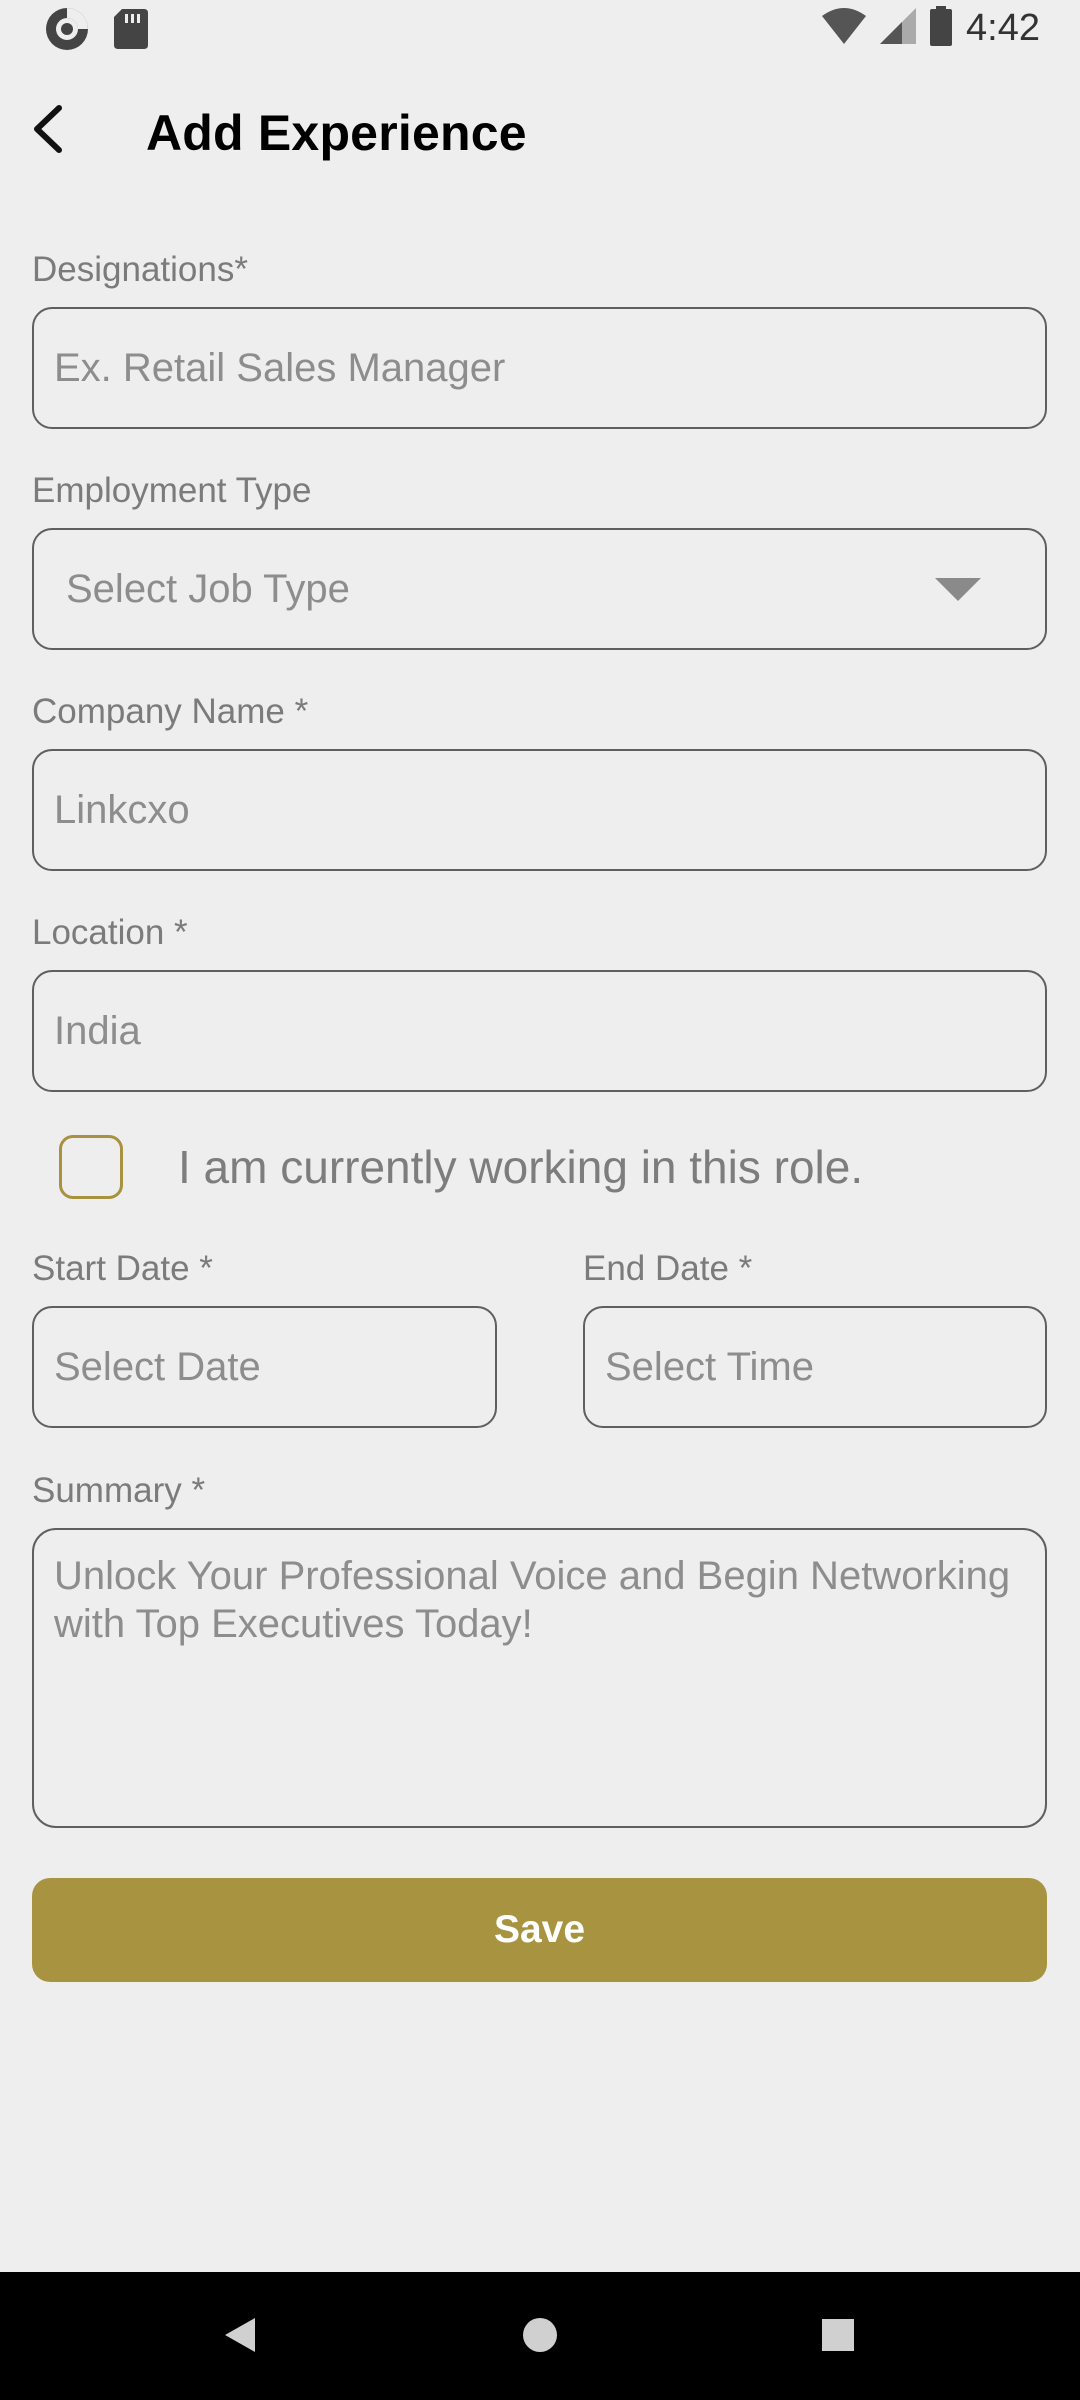 The height and width of the screenshot is (2400, 1080). I want to click on nav-back-icon, so click(240, 2337).